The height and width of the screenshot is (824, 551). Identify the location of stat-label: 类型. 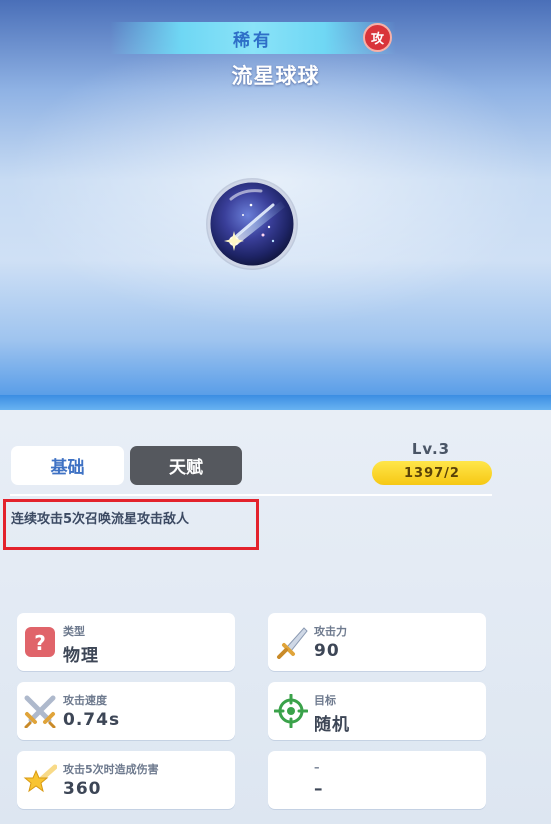
(74, 631).